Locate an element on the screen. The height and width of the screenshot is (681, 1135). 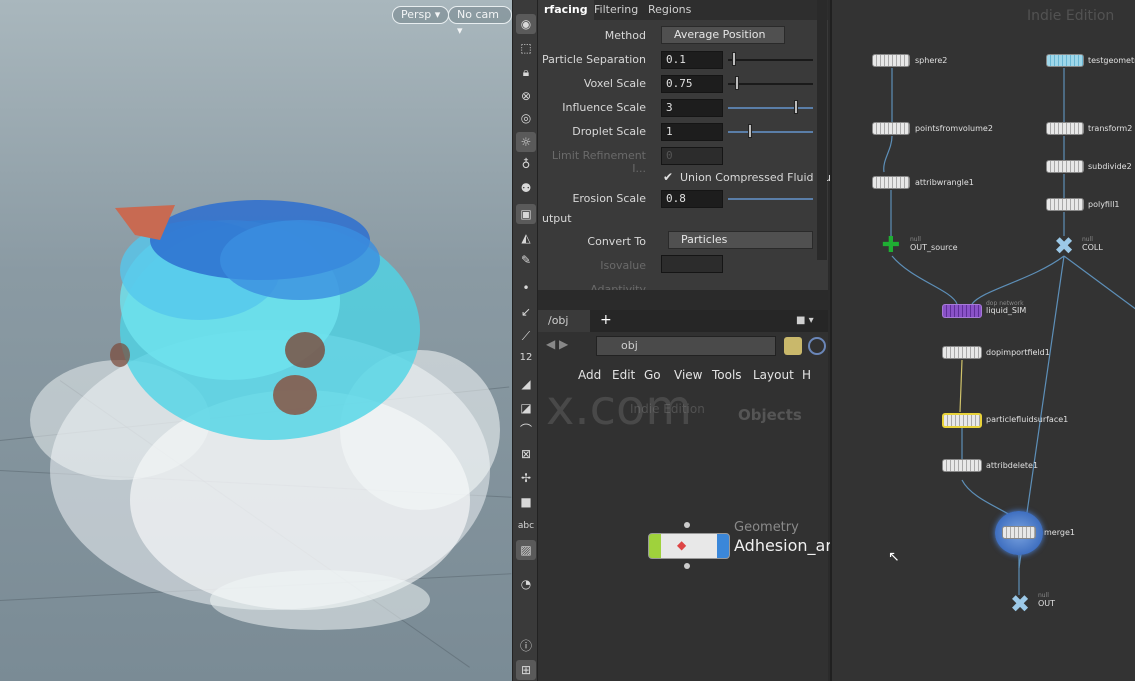
method-dropdown: Average Position is located at coordinates (723, 35).